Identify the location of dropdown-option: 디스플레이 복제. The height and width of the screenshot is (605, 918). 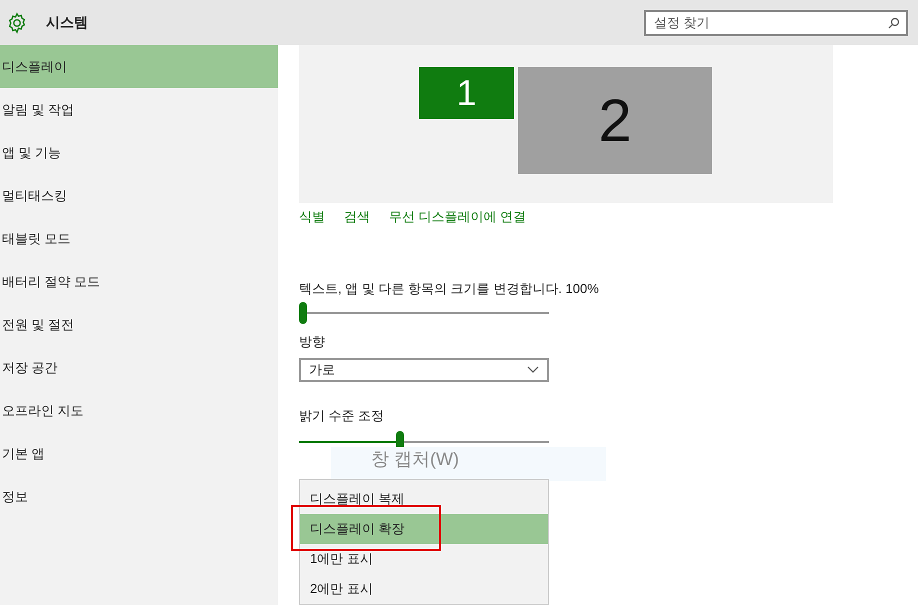
(424, 499).